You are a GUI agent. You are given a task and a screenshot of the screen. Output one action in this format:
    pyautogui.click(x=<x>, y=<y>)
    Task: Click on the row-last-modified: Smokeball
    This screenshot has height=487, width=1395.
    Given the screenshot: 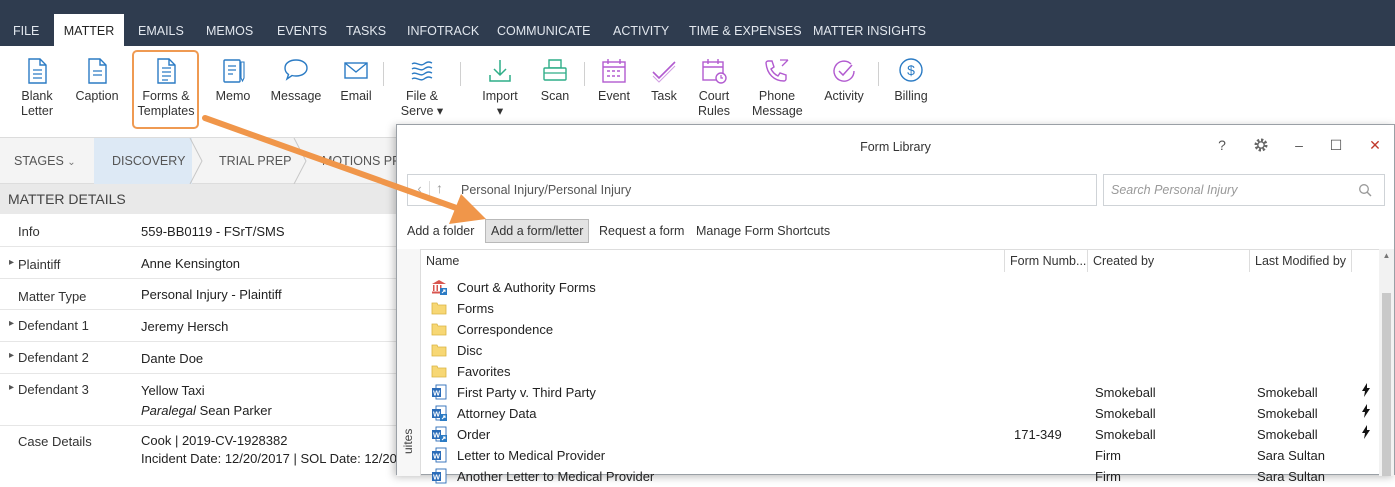 What is the action you would take?
    pyautogui.click(x=1287, y=392)
    